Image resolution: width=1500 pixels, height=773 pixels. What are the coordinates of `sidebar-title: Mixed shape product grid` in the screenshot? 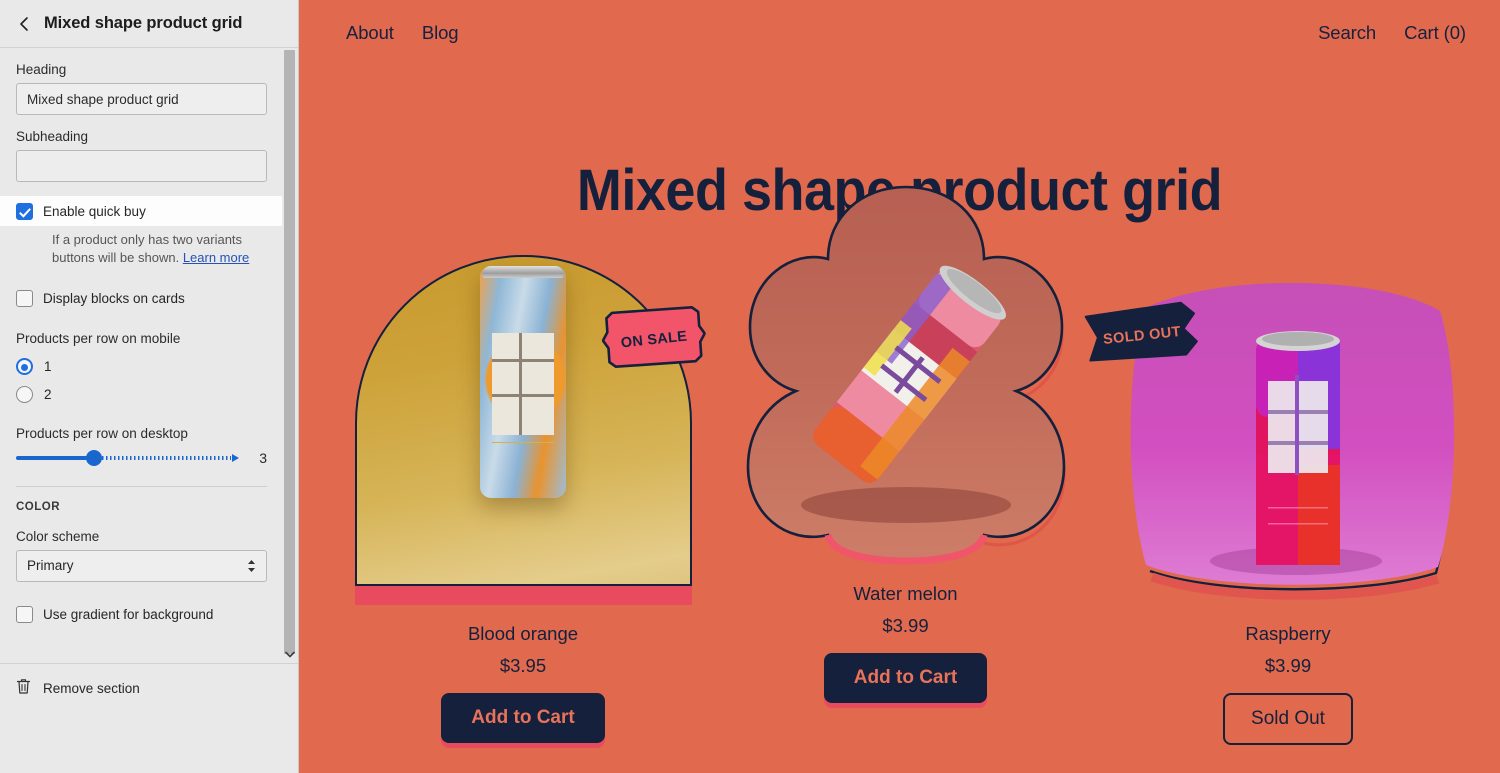 It's located at (143, 23).